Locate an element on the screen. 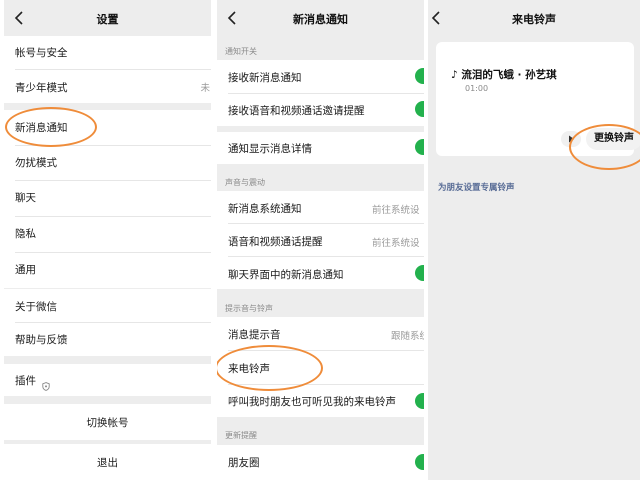 The height and width of the screenshot is (480, 640). switch-account-group: 切换帐号 is located at coordinates (107, 422).